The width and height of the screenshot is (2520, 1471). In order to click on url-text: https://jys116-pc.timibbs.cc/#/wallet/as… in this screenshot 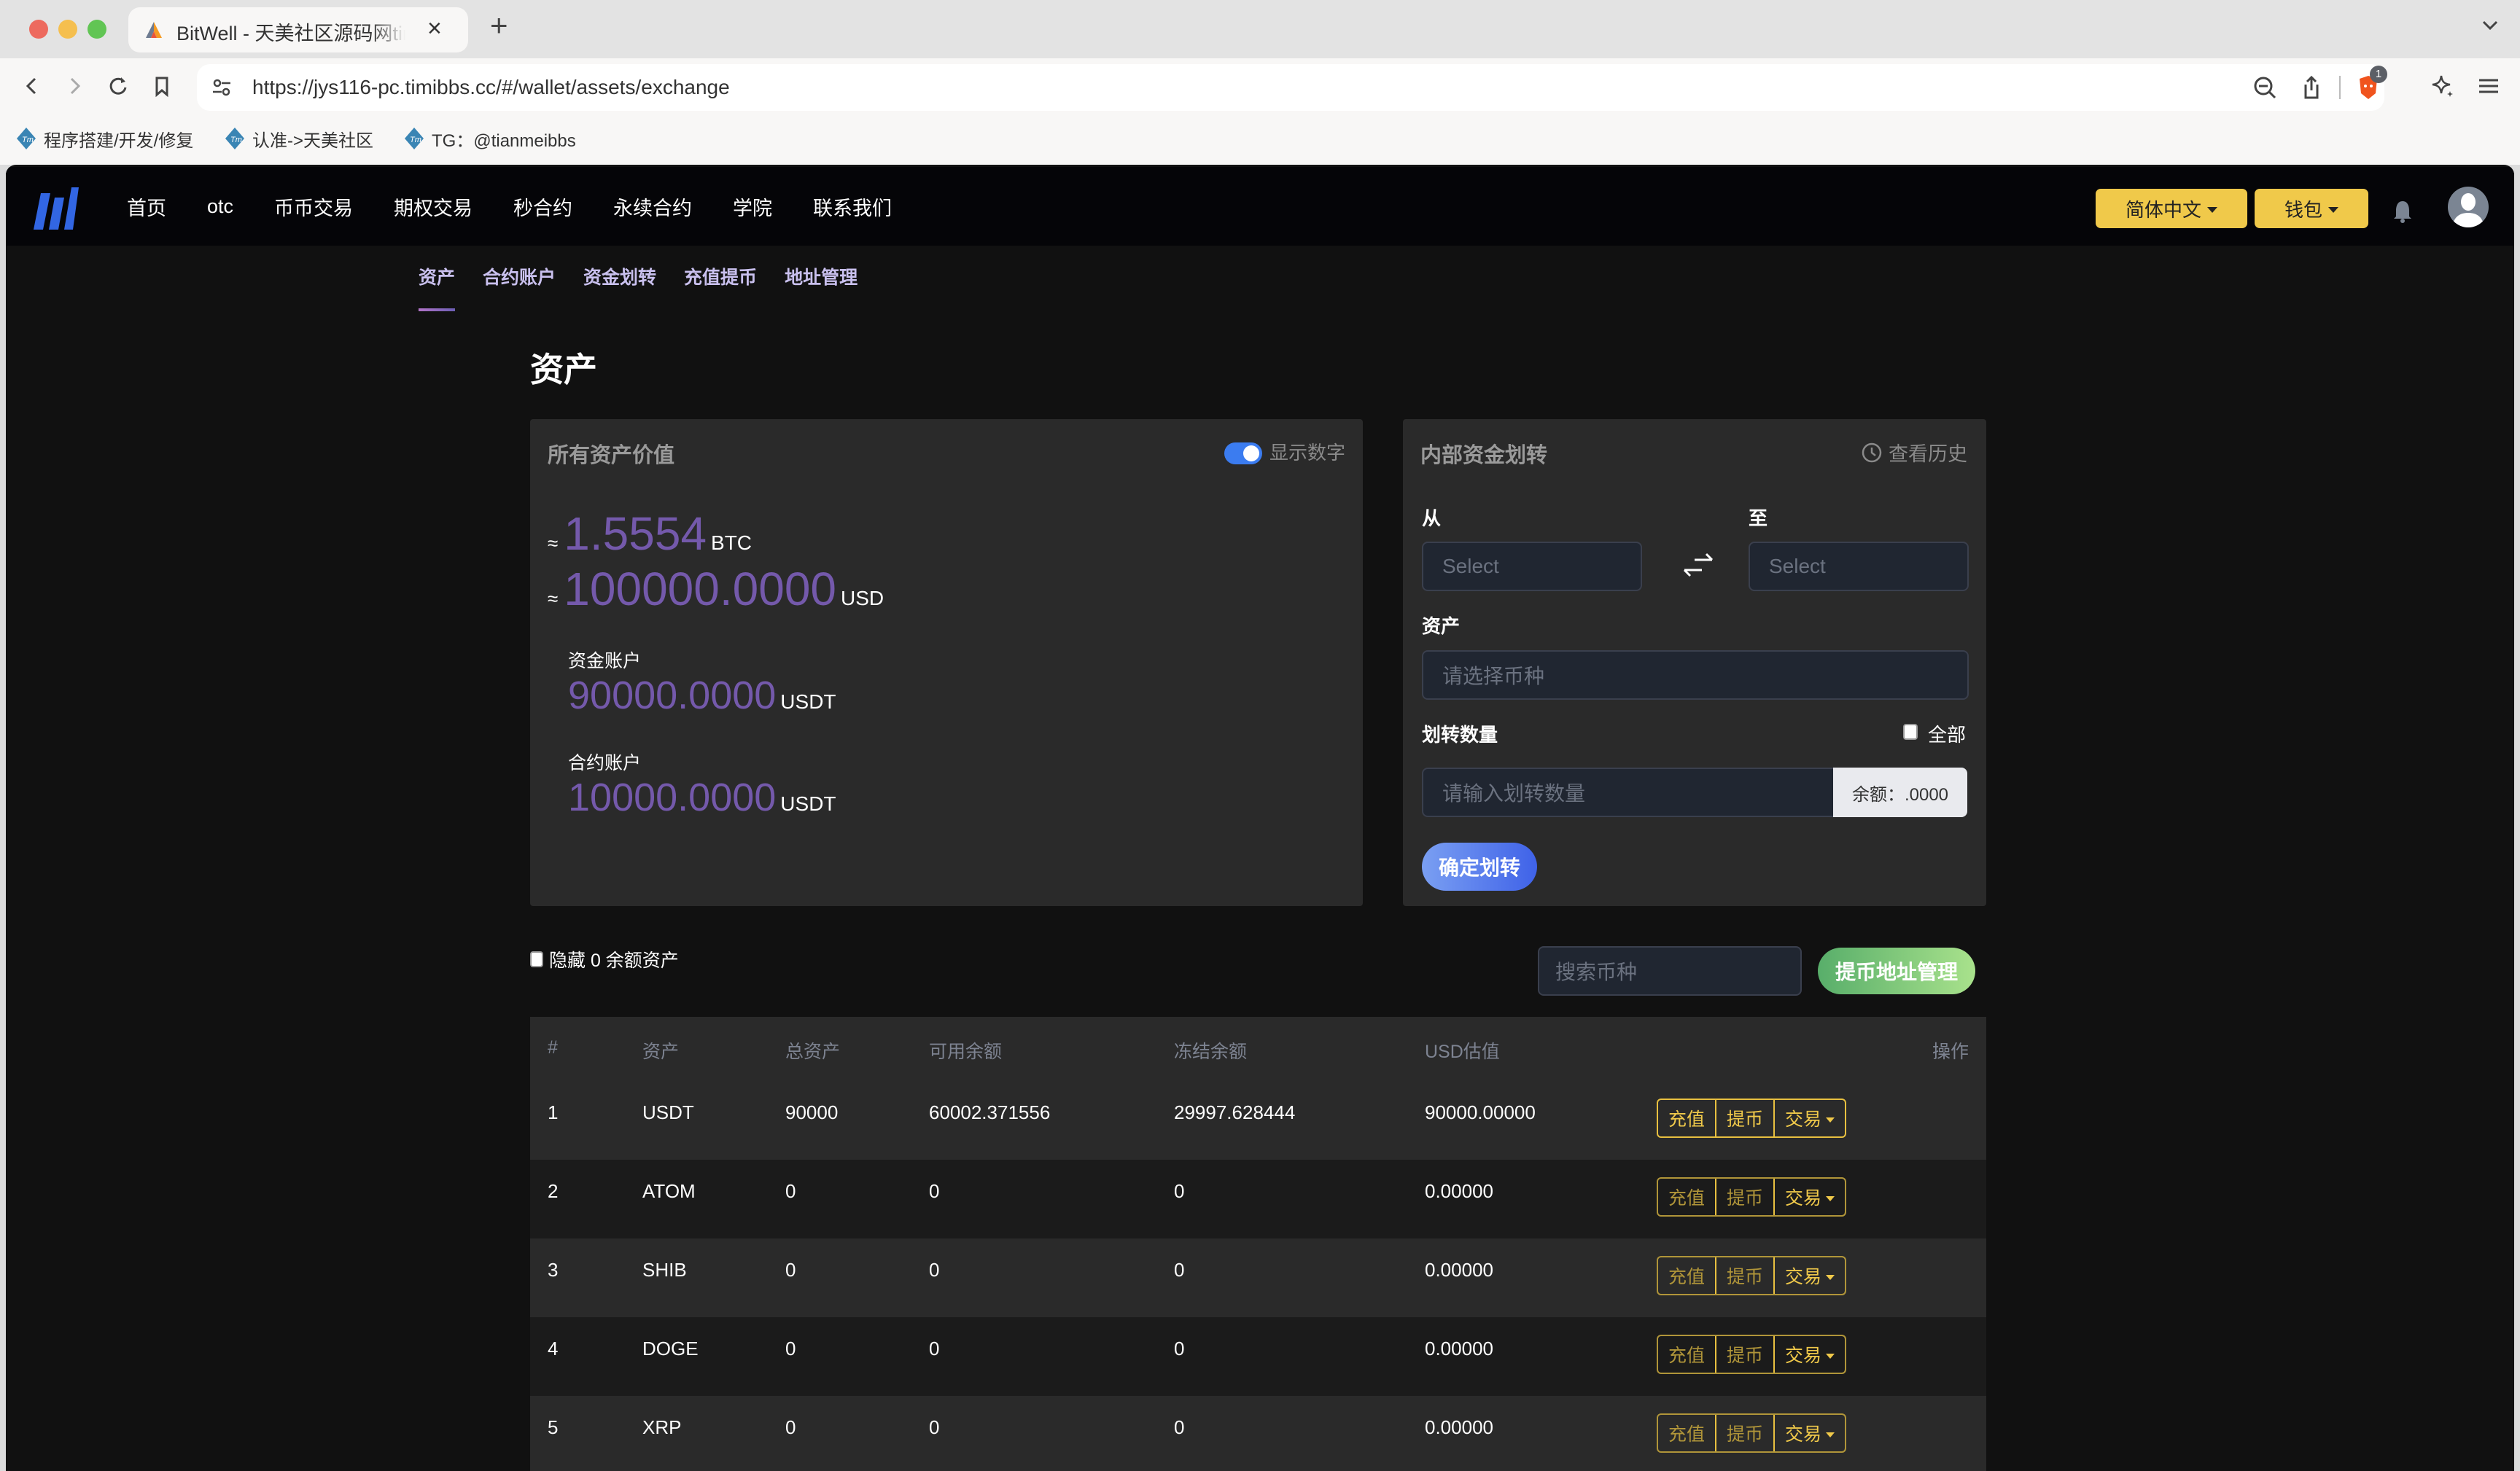, I will do `click(491, 87)`.